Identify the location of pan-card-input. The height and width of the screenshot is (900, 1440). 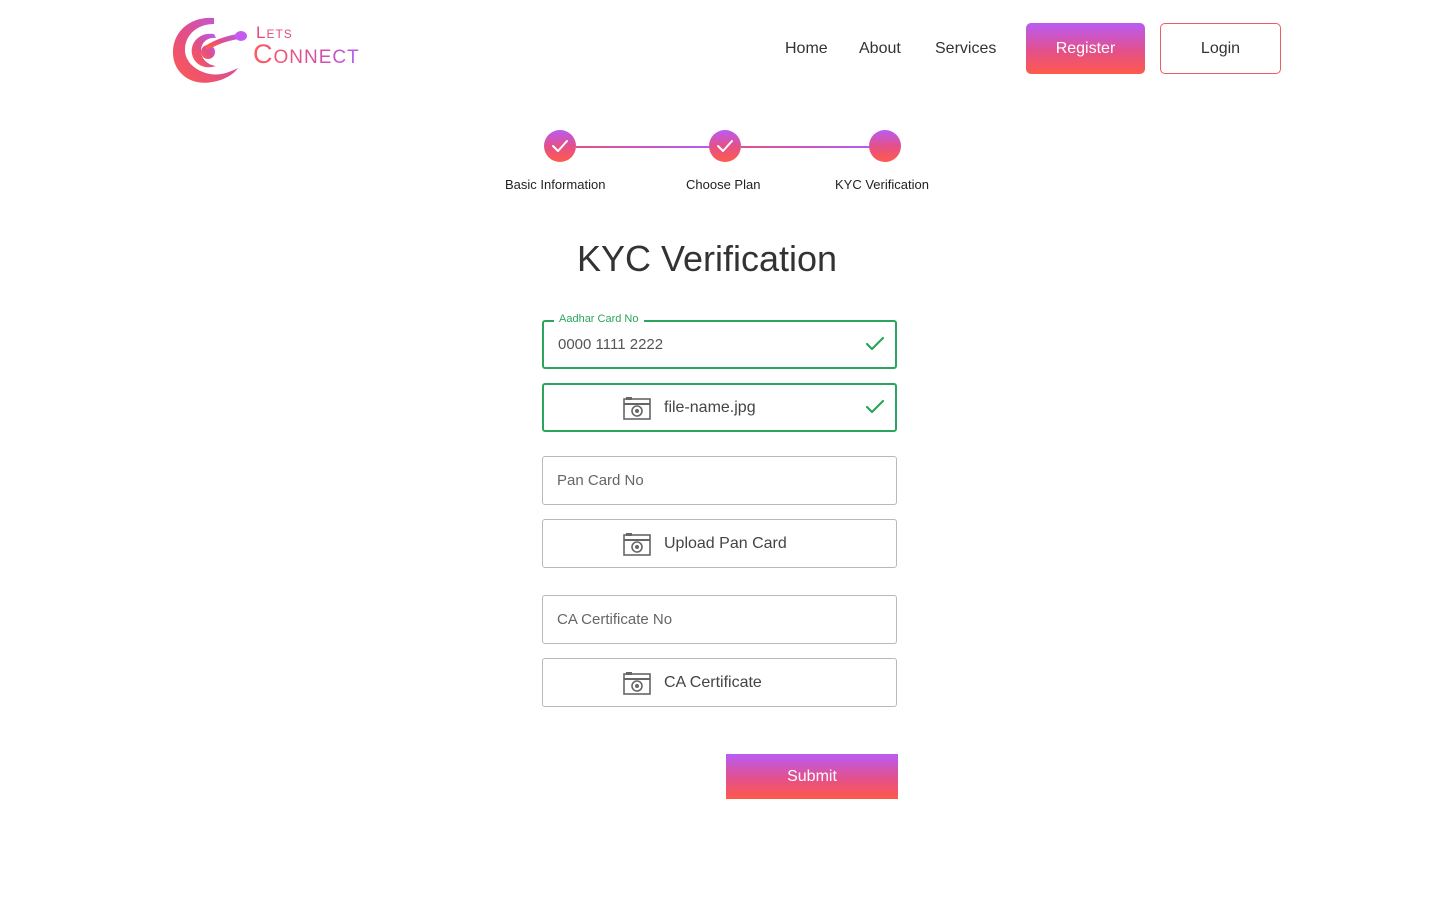
(702, 480).